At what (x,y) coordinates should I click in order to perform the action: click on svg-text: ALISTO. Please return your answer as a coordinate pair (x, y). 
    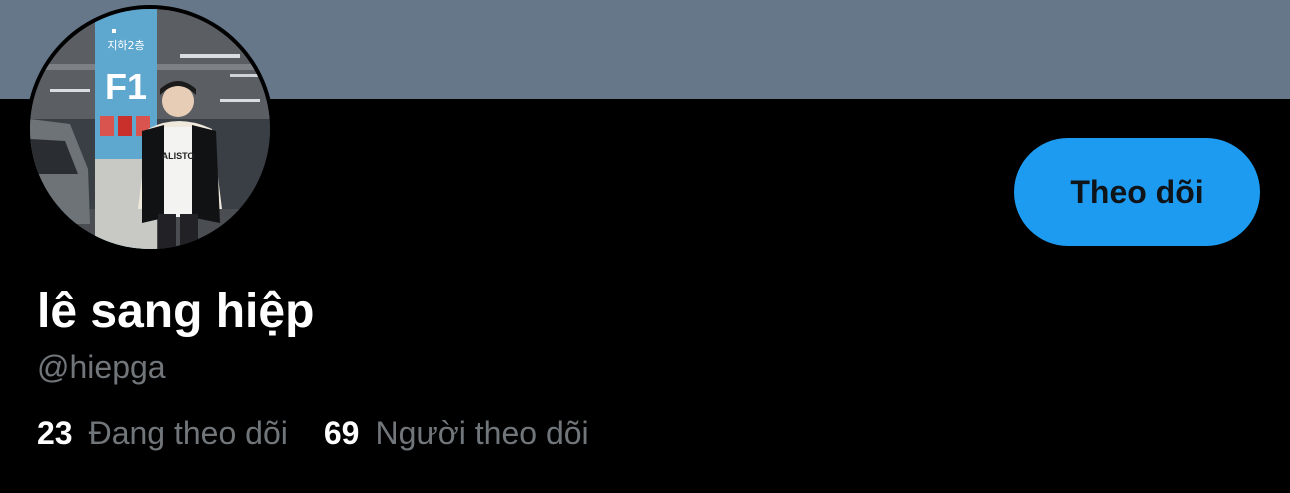
    Looking at the image, I should click on (178, 156).